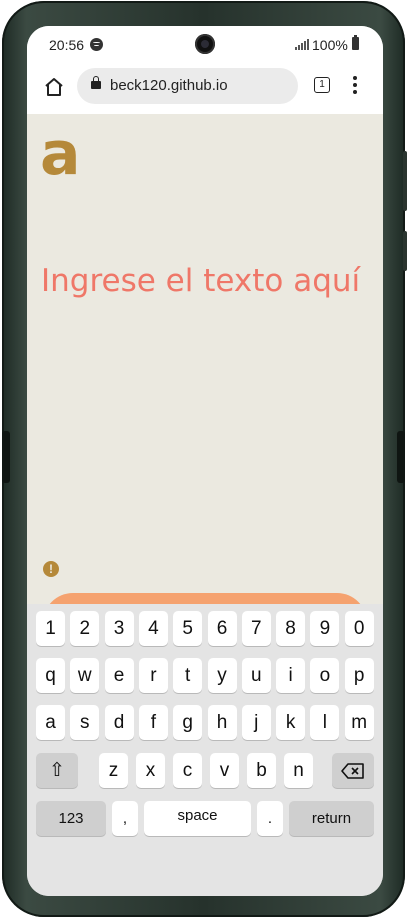 This screenshot has width=409, height=919. Describe the element at coordinates (85, 722) in the screenshot. I see `key-s: s` at that location.